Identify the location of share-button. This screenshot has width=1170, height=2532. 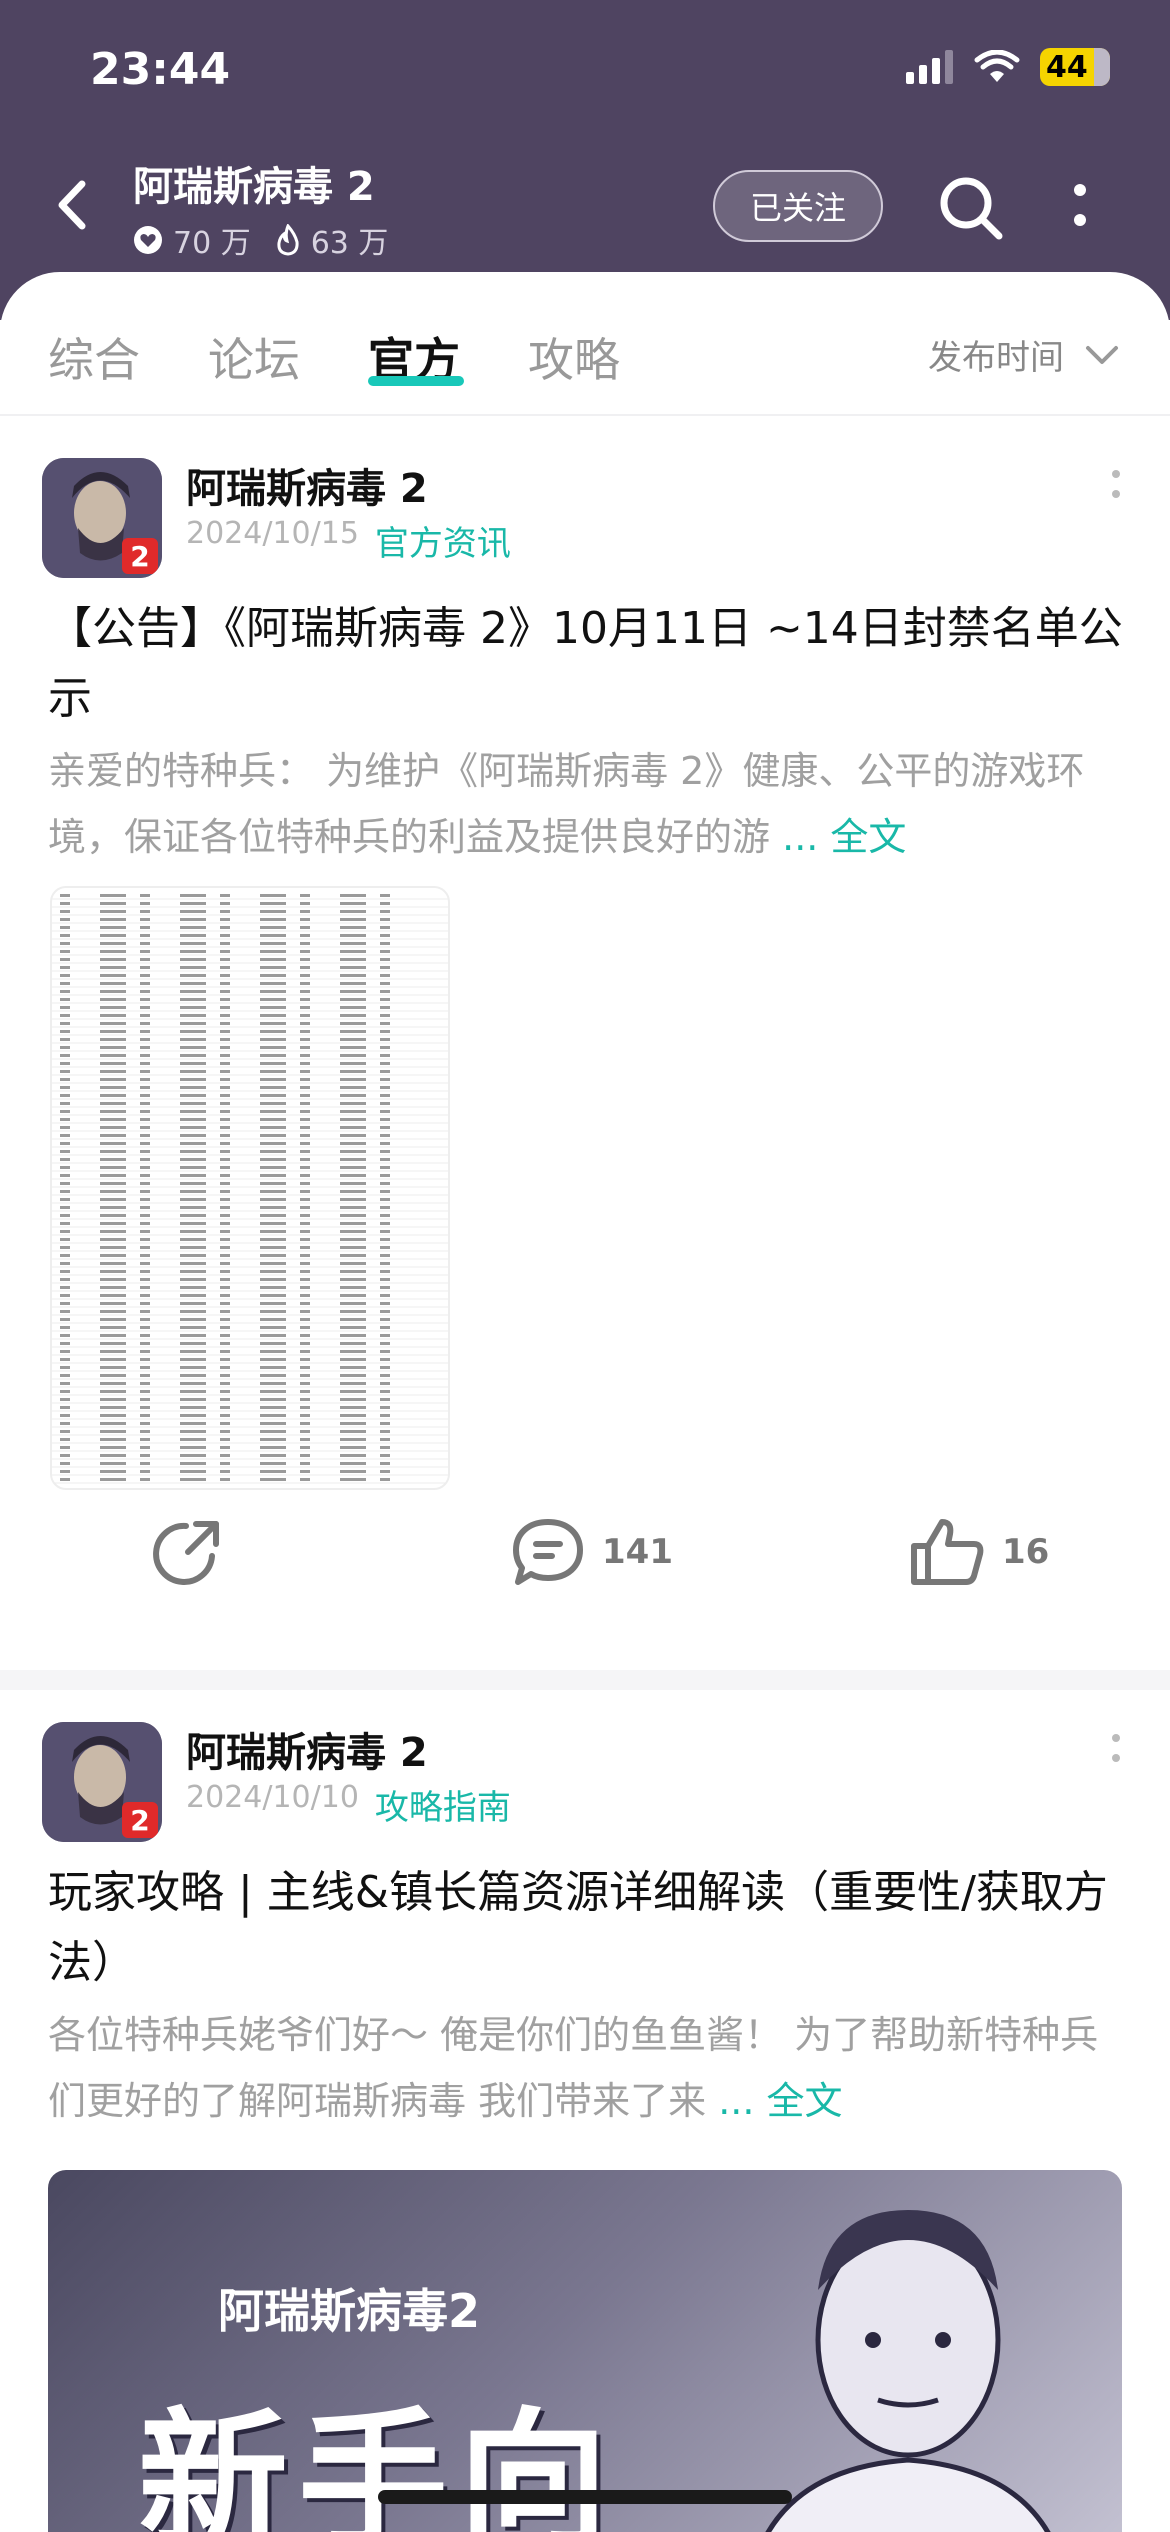
(188, 1552).